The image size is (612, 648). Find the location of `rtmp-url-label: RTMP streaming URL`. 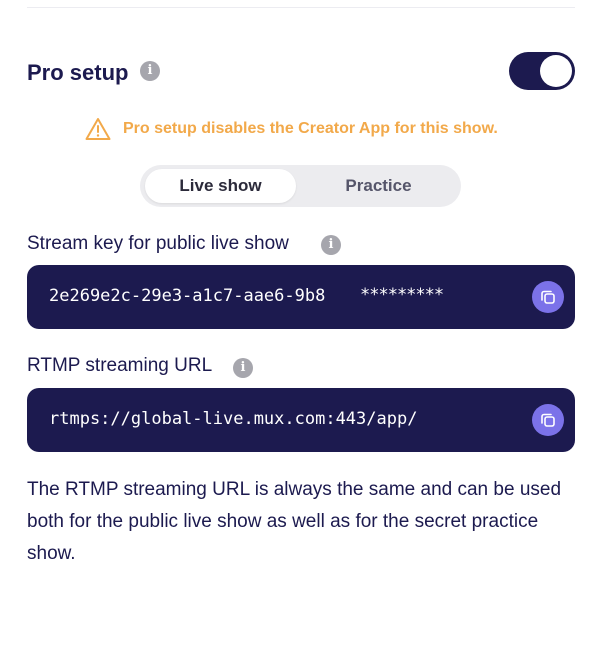

rtmp-url-label: RTMP streaming URL is located at coordinates (120, 365).